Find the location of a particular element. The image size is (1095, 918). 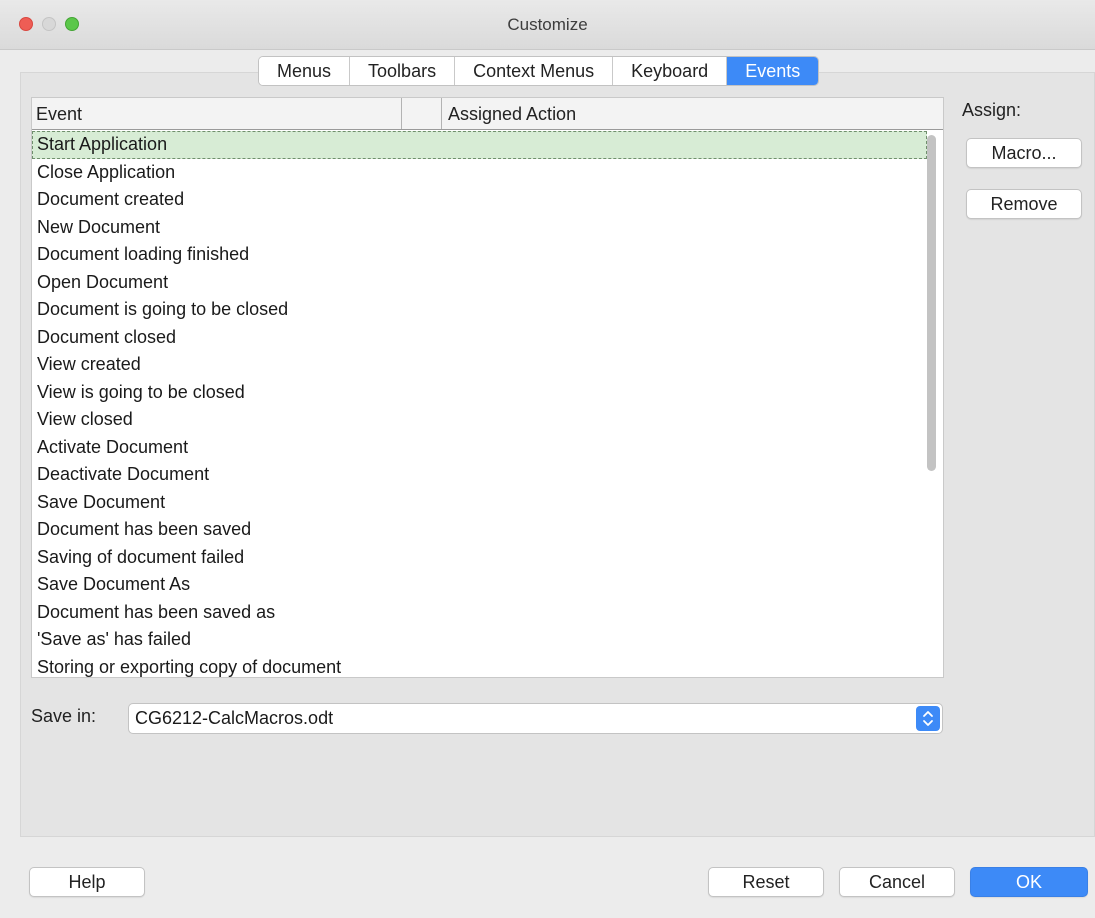

list-item: Document is going to be closed is located at coordinates (479, 310).